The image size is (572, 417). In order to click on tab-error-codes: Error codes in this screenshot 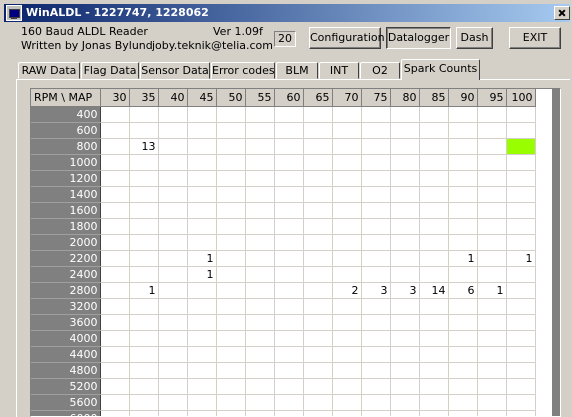, I will do `click(243, 70)`.